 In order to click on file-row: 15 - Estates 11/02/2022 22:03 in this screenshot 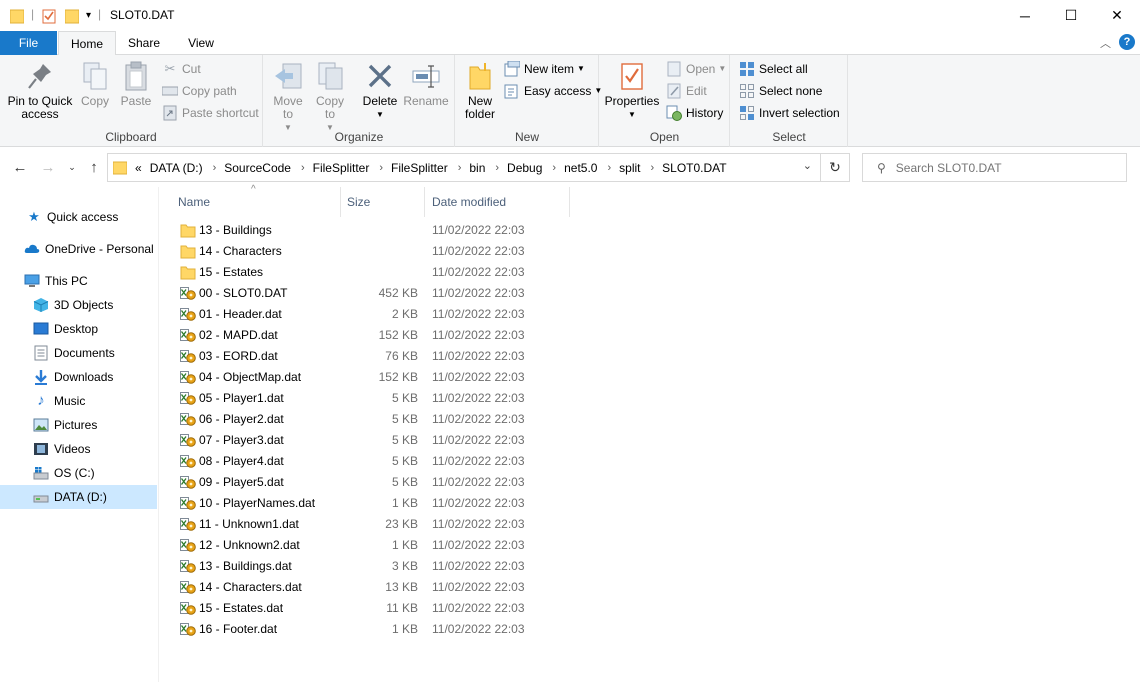, I will do `click(373, 272)`.